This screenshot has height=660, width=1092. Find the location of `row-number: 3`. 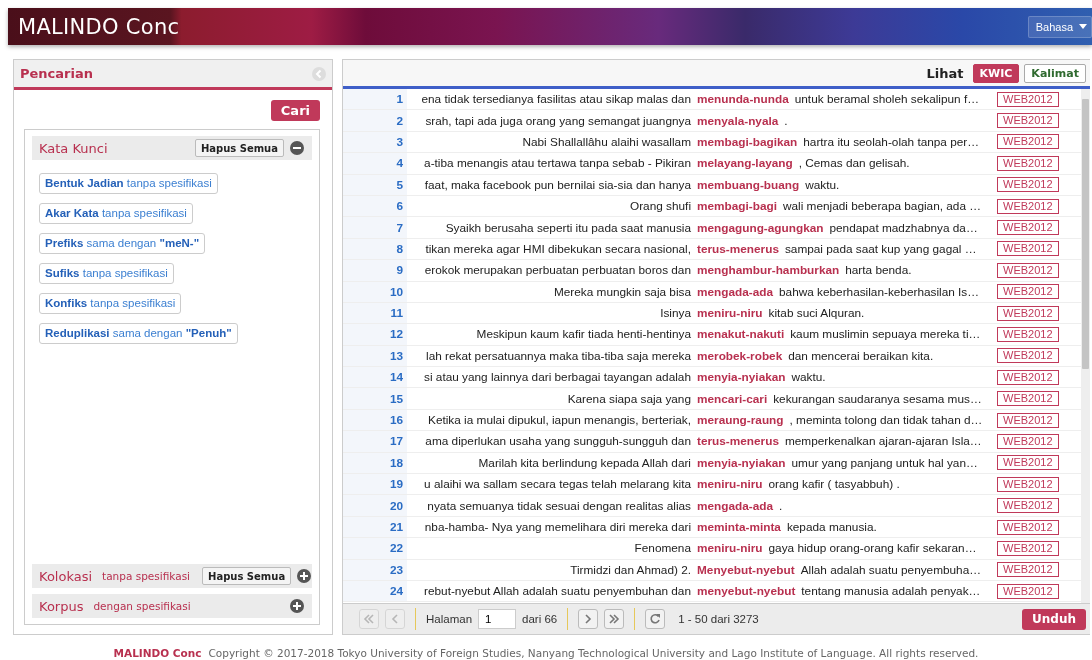

row-number: 3 is located at coordinates (375, 142).